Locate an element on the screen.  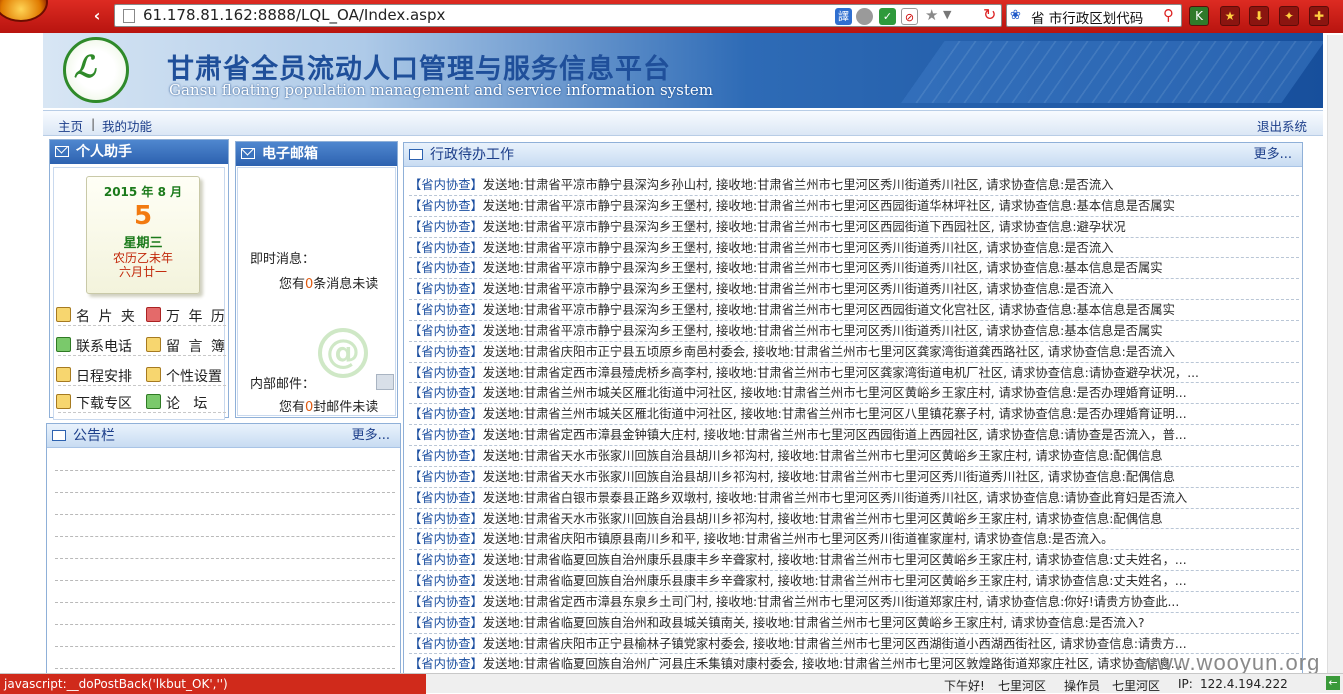
tool-forum: 论 坛 is located at coordinates (176, 403).